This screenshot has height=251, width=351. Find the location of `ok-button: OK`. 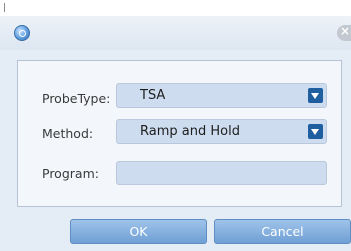

ok-button: OK is located at coordinates (138, 231).